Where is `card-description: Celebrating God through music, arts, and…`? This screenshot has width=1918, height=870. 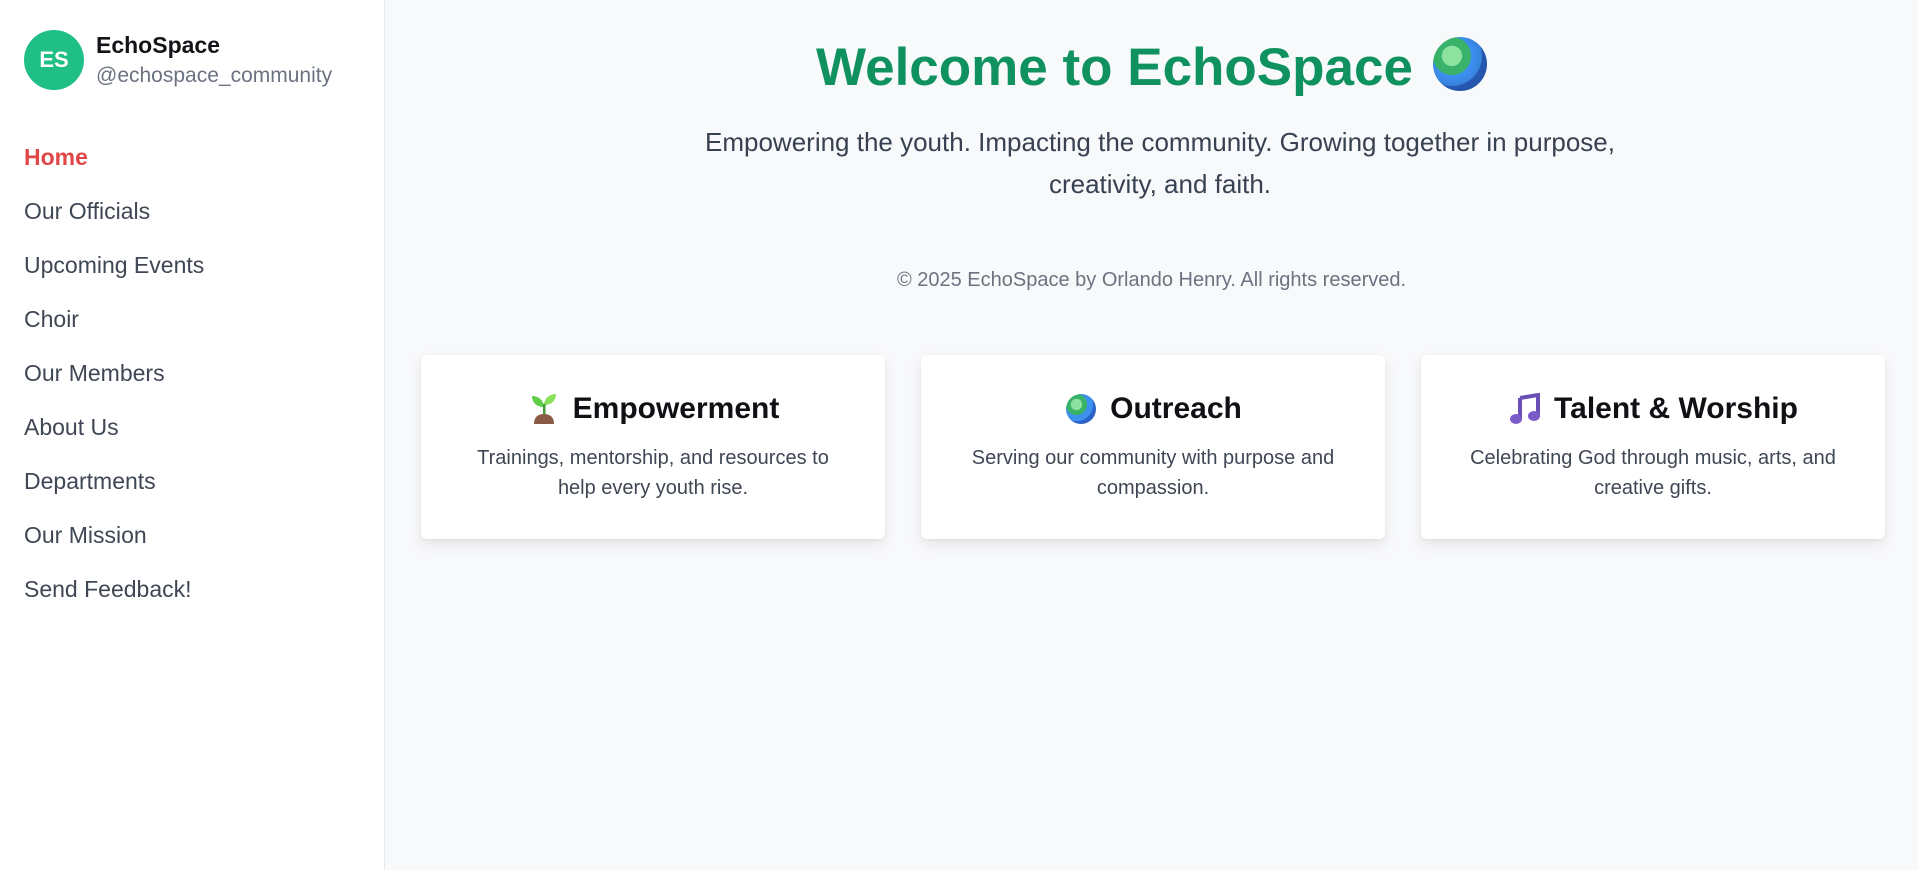 card-description: Celebrating God through music, arts, and… is located at coordinates (1653, 473).